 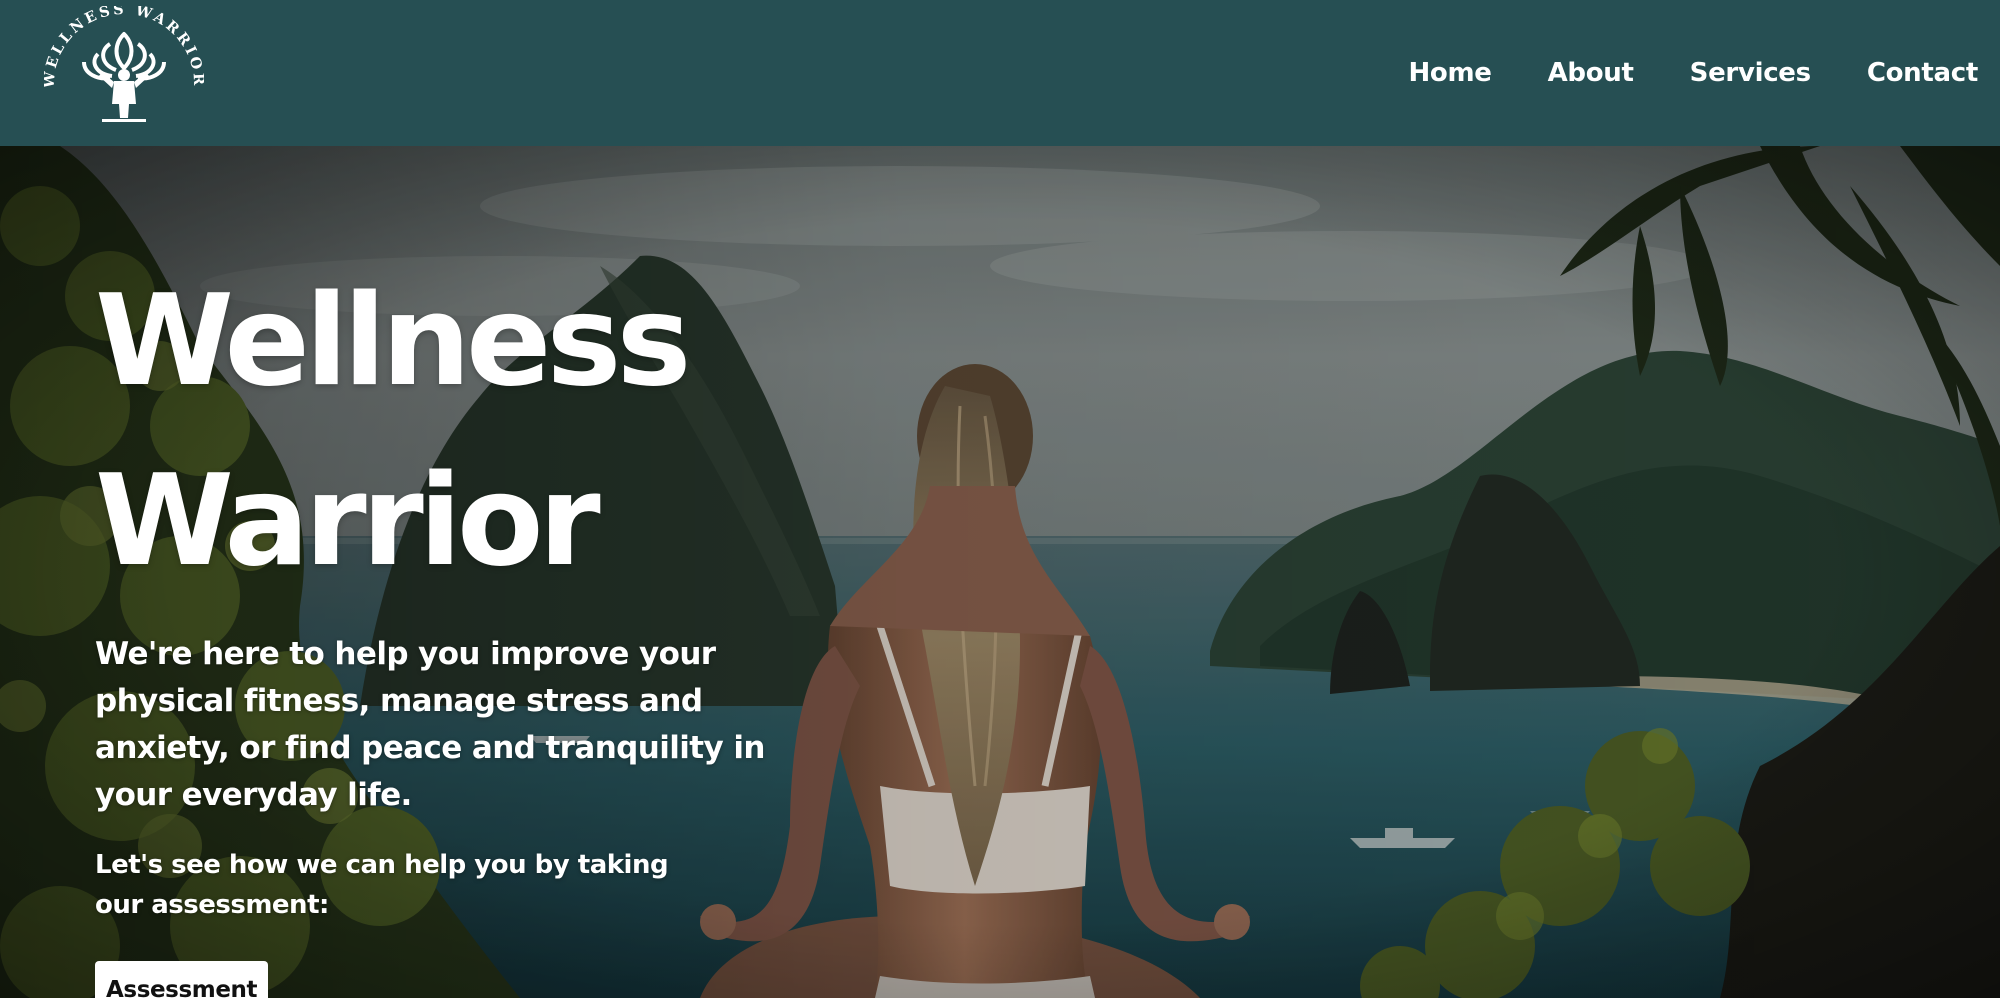 What do you see at coordinates (1591, 73) in the screenshot?
I see `nav-about: About` at bounding box center [1591, 73].